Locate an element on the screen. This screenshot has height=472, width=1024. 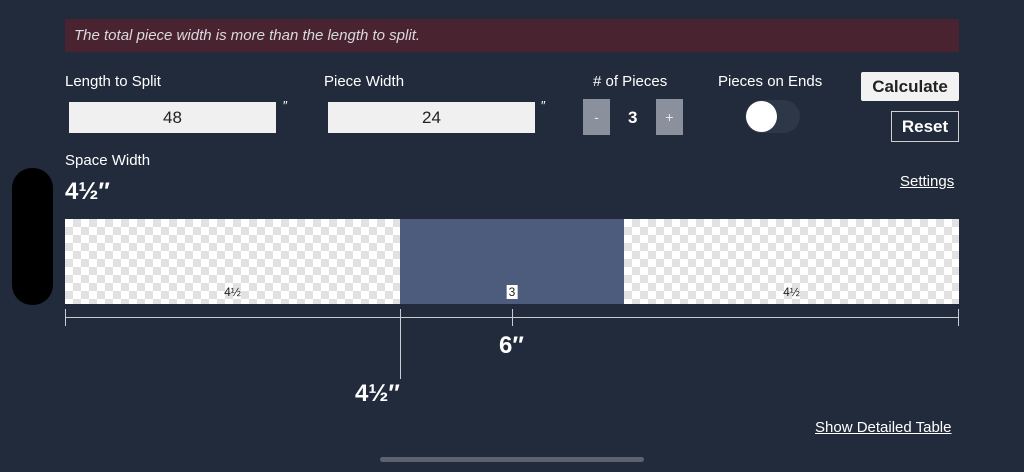
piece-width-label: Piece Width is located at coordinates (364, 81).